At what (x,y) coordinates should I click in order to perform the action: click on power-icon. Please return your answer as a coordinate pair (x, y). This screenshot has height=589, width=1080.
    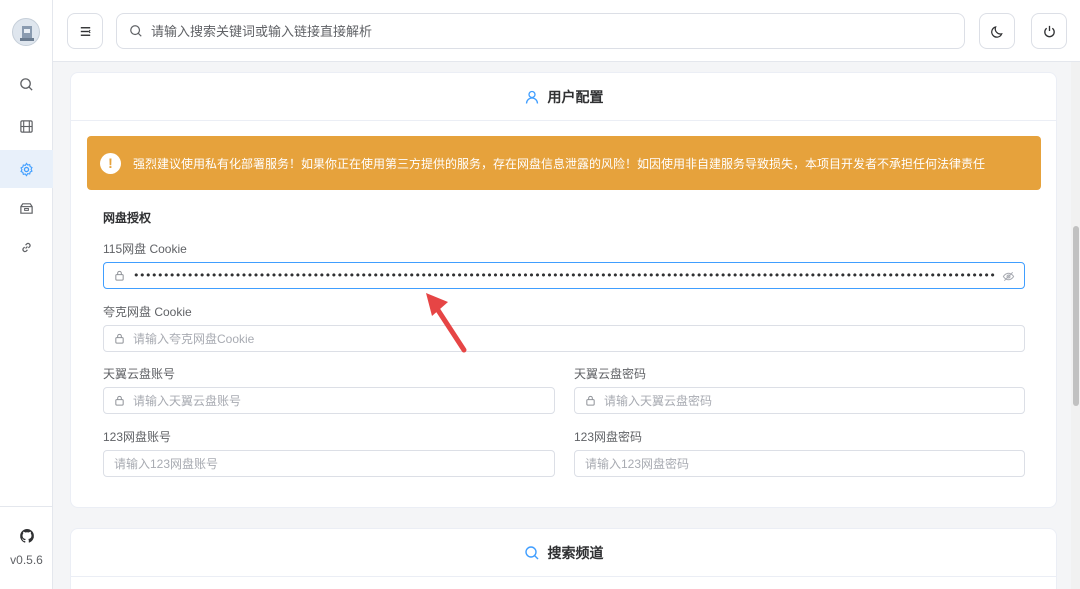
    Looking at the image, I should click on (1049, 31).